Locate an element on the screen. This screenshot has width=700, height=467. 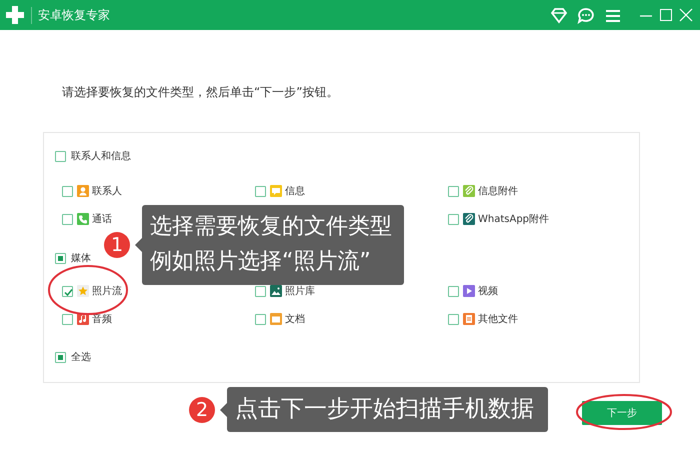
folder-icon is located at coordinates (276, 319).